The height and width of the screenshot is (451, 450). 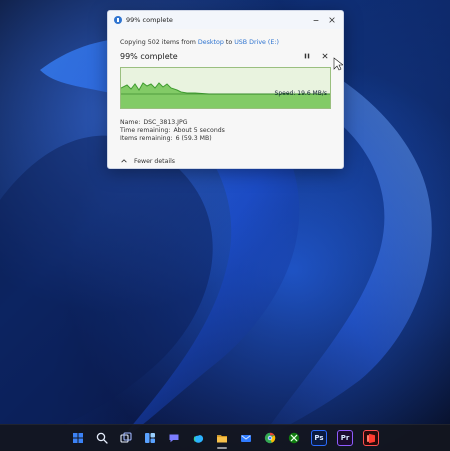 I want to click on office-logo-icon, so click(x=371, y=438).